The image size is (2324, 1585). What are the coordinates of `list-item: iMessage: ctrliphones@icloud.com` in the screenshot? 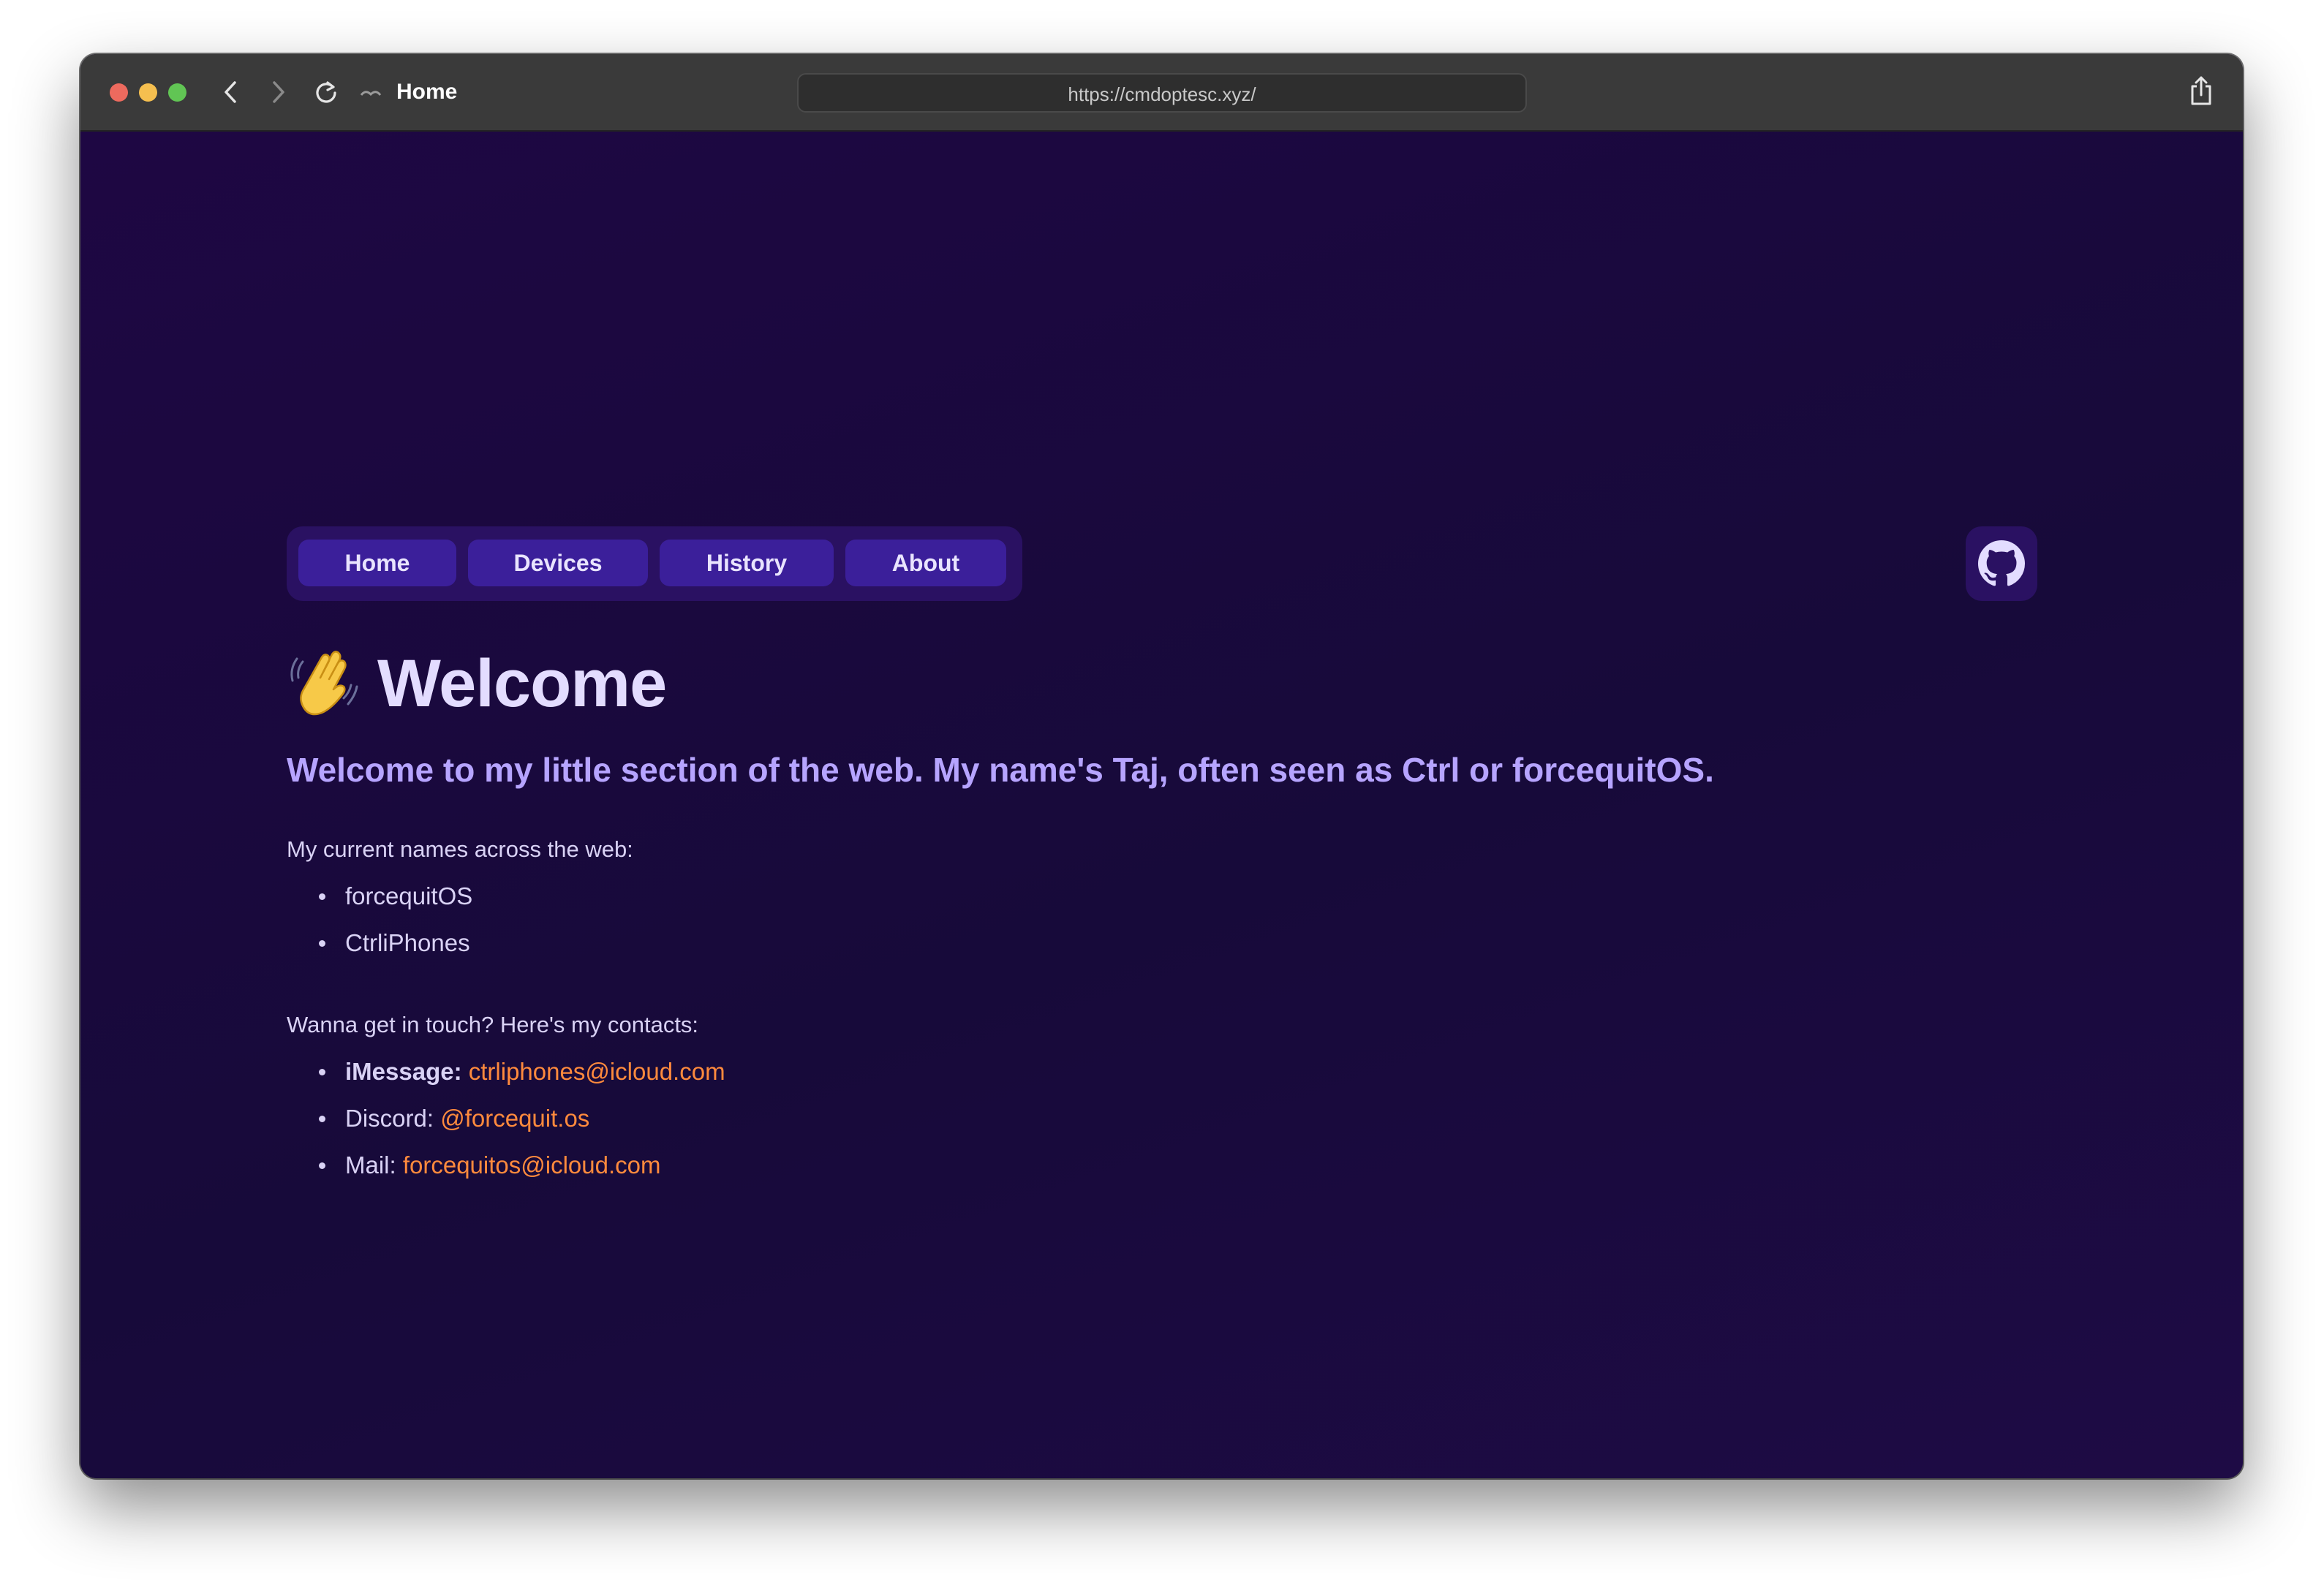 It's located at (506, 1071).